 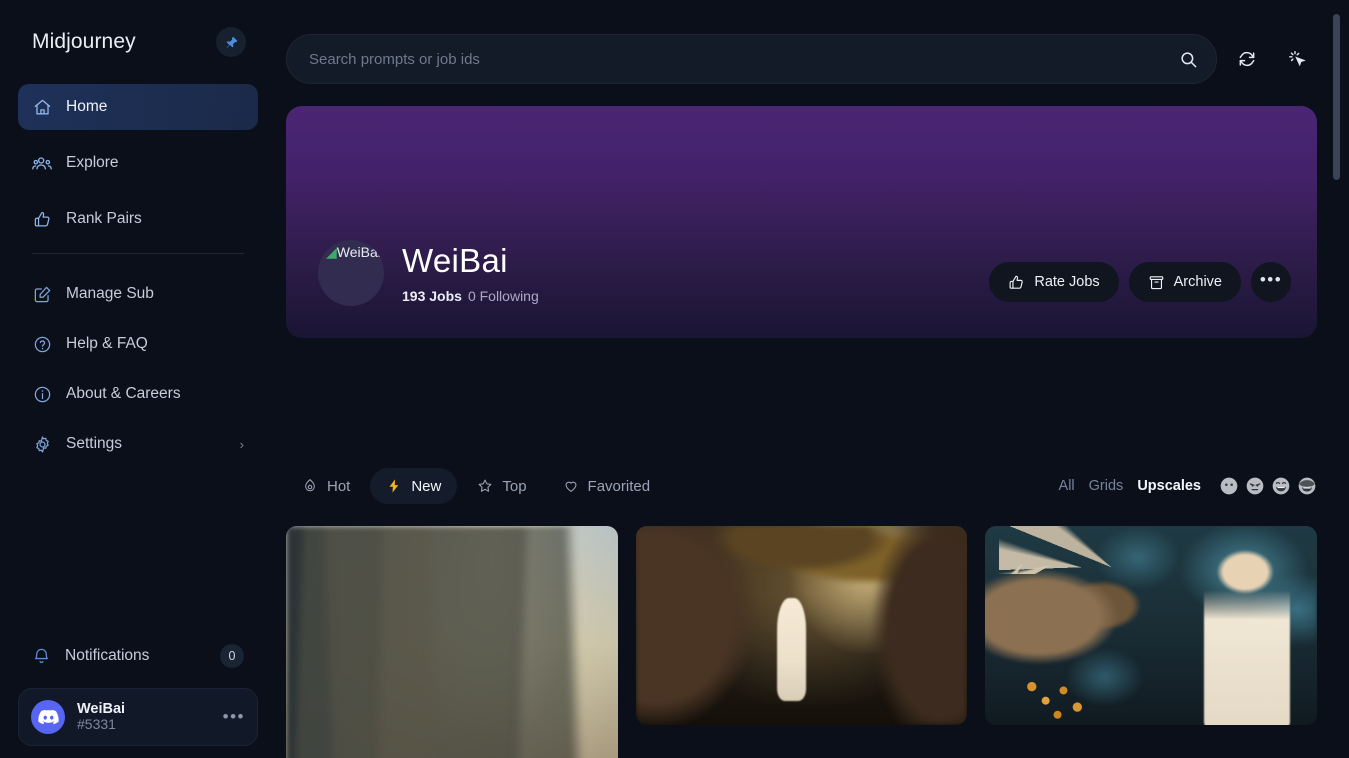 I want to click on avatar: ◢WeiBai, so click(x=351, y=273).